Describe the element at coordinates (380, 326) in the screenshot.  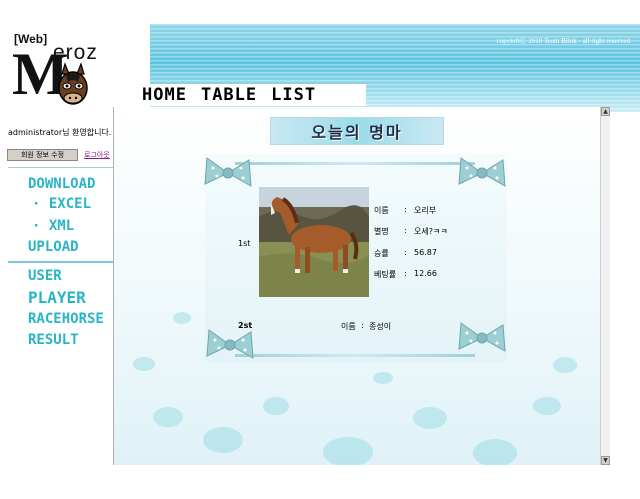
I see `second-name-value: 종성이` at that location.